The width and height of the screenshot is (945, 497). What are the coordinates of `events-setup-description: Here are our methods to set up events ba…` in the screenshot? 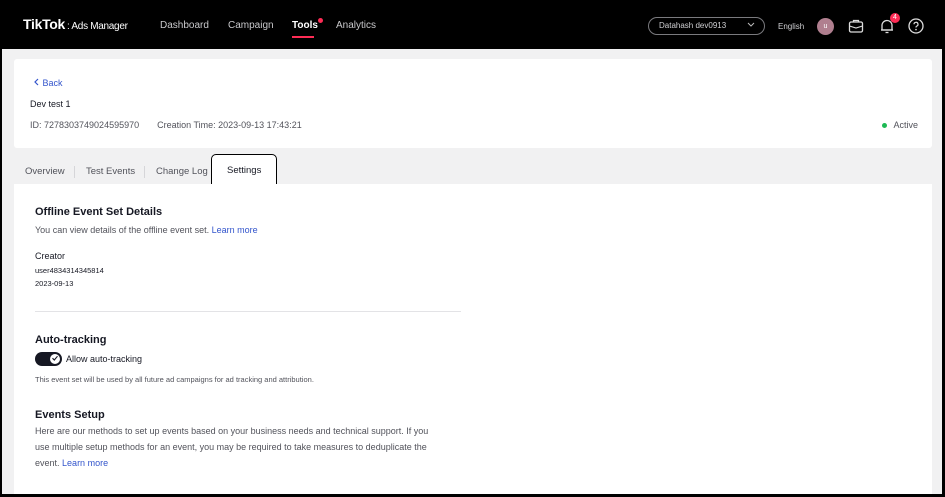 It's located at (231, 447).